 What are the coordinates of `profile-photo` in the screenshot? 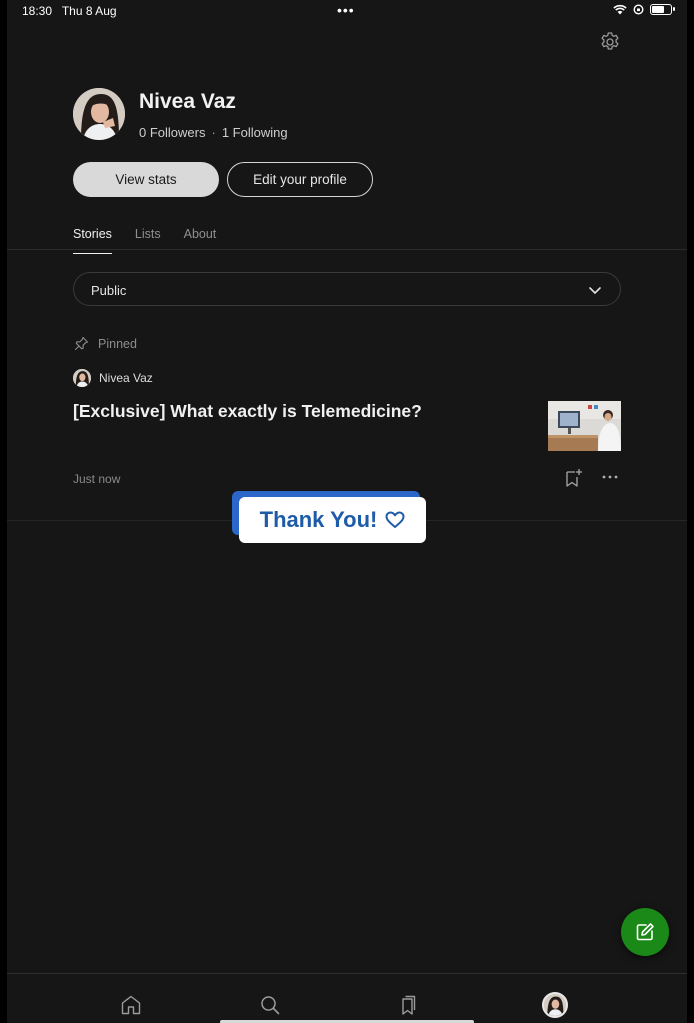 It's located at (99, 114).